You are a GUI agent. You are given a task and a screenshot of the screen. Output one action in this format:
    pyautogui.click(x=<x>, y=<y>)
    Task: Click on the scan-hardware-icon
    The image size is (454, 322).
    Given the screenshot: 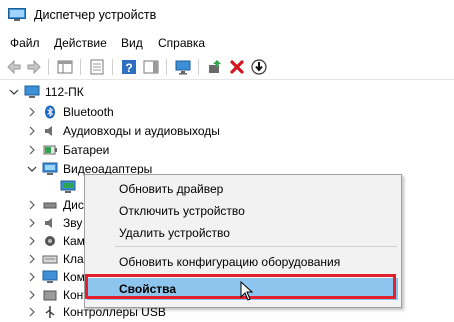 What is the action you would take?
    pyautogui.click(x=183, y=67)
    